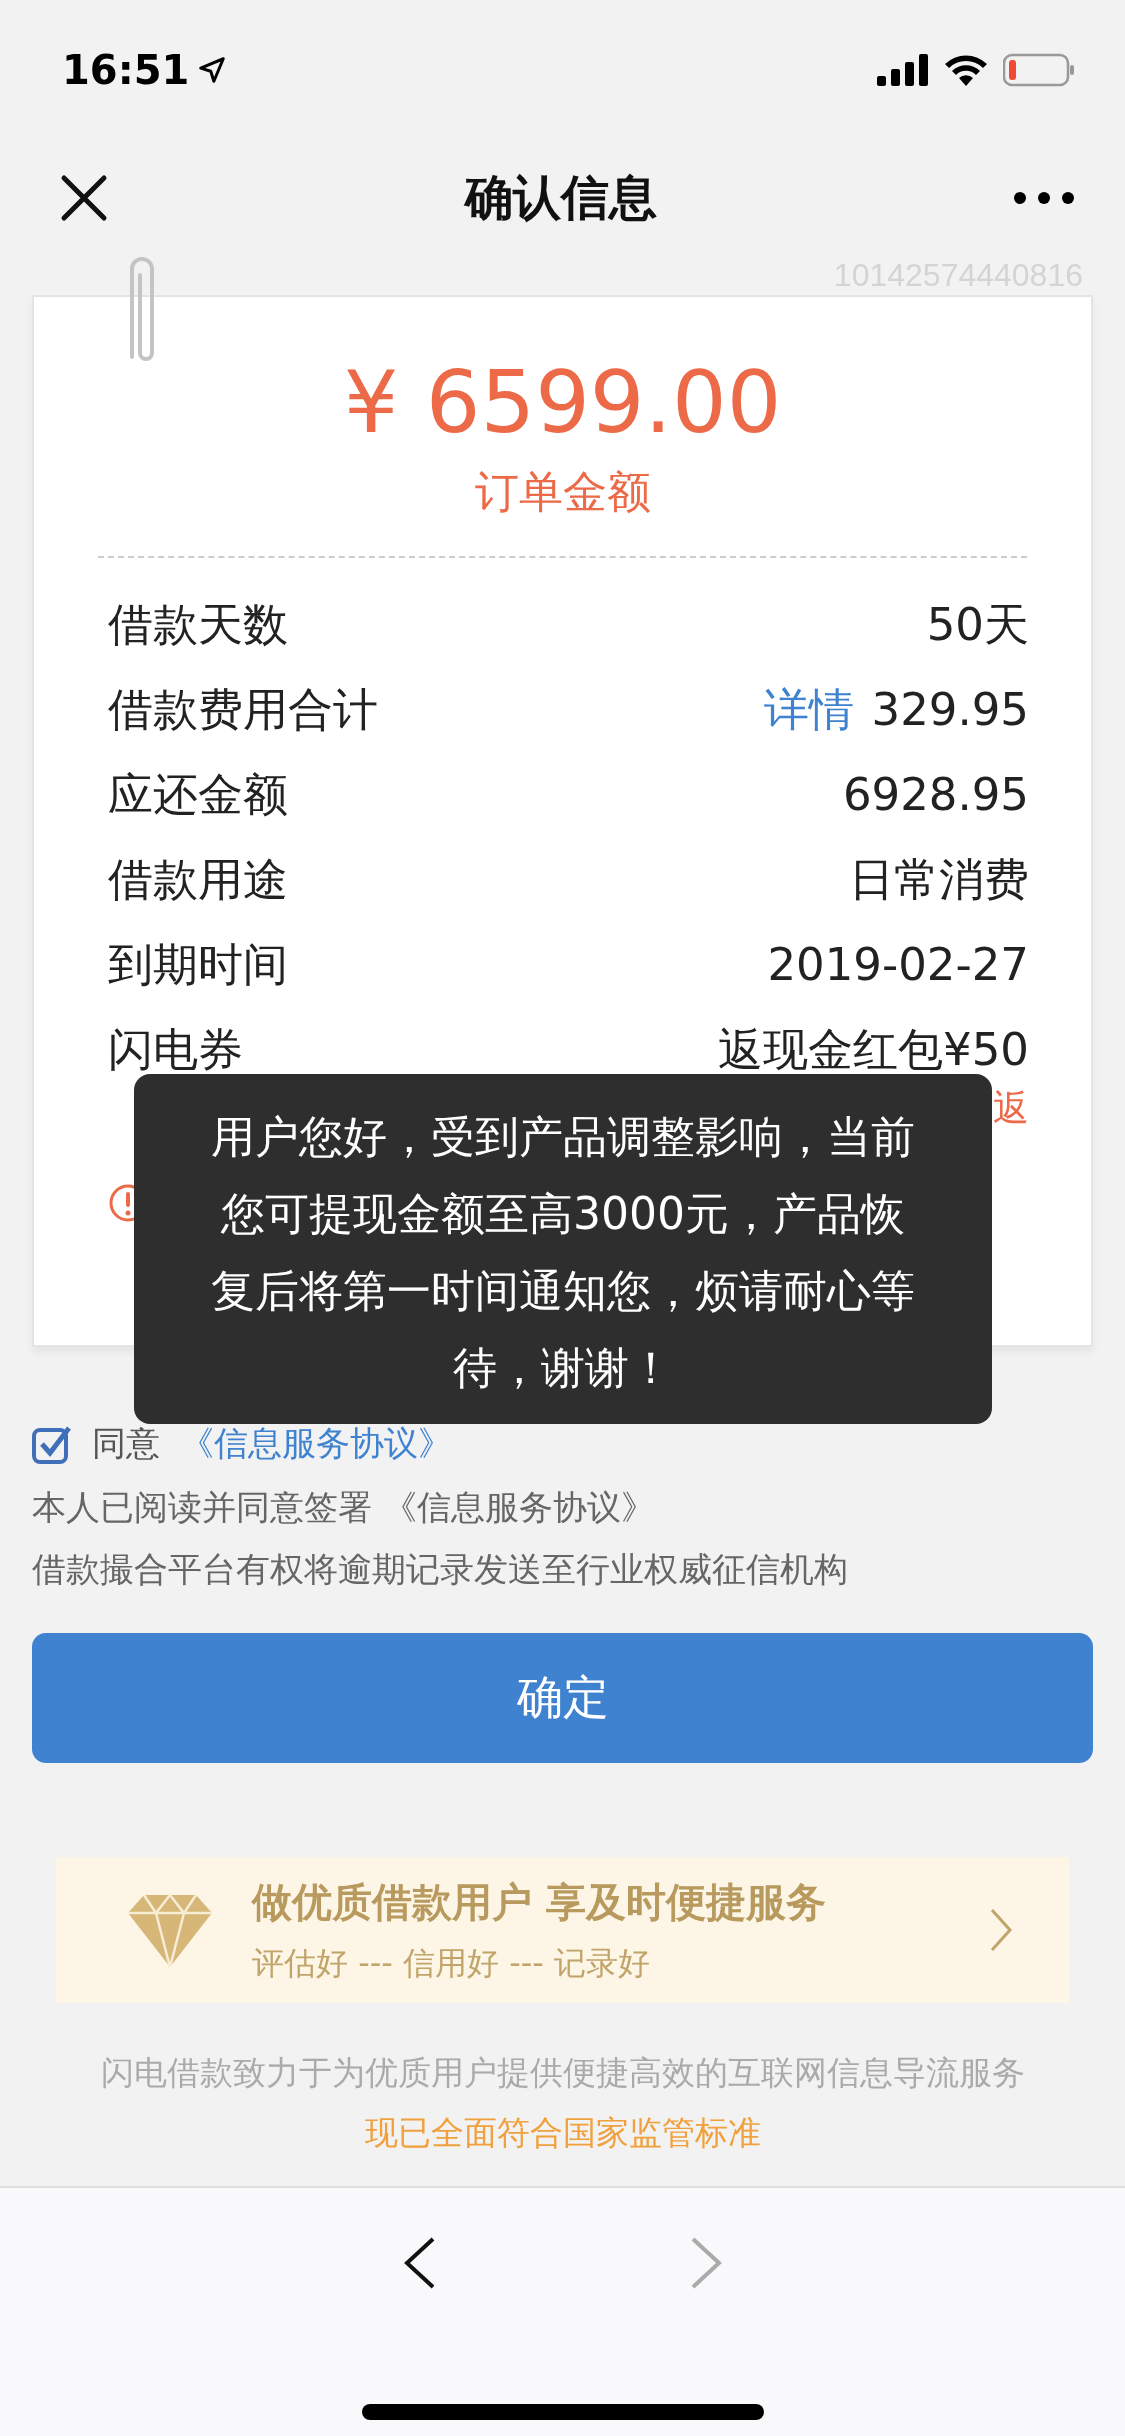 This screenshot has width=1125, height=2436. Describe the element at coordinates (1039, 70) in the screenshot. I see `battery-icon` at that location.